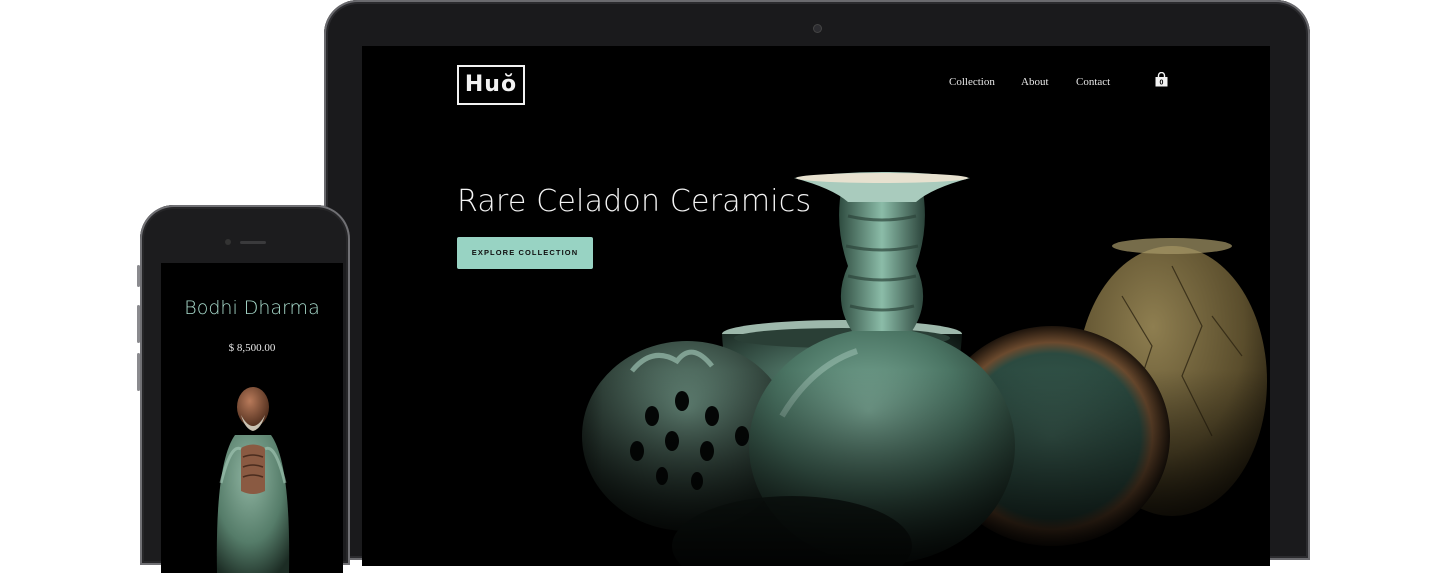 The width and height of the screenshot is (1440, 573). What do you see at coordinates (252, 308) in the screenshot?
I see `product-name: Bodhi Dharma` at bounding box center [252, 308].